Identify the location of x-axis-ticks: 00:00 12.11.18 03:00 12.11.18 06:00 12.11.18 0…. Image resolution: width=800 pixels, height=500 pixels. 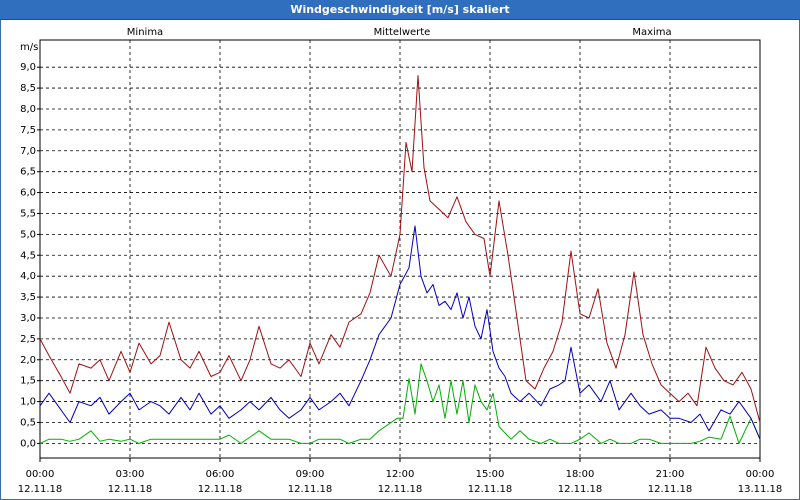
(400, 476).